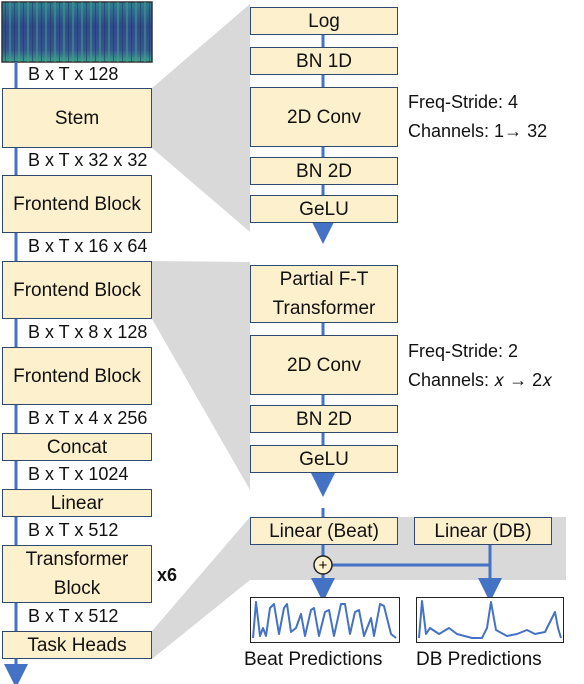 This screenshot has height=684, width=584. Describe the element at coordinates (77, 503) in the screenshot. I see `linear-block: Linear` at that location.